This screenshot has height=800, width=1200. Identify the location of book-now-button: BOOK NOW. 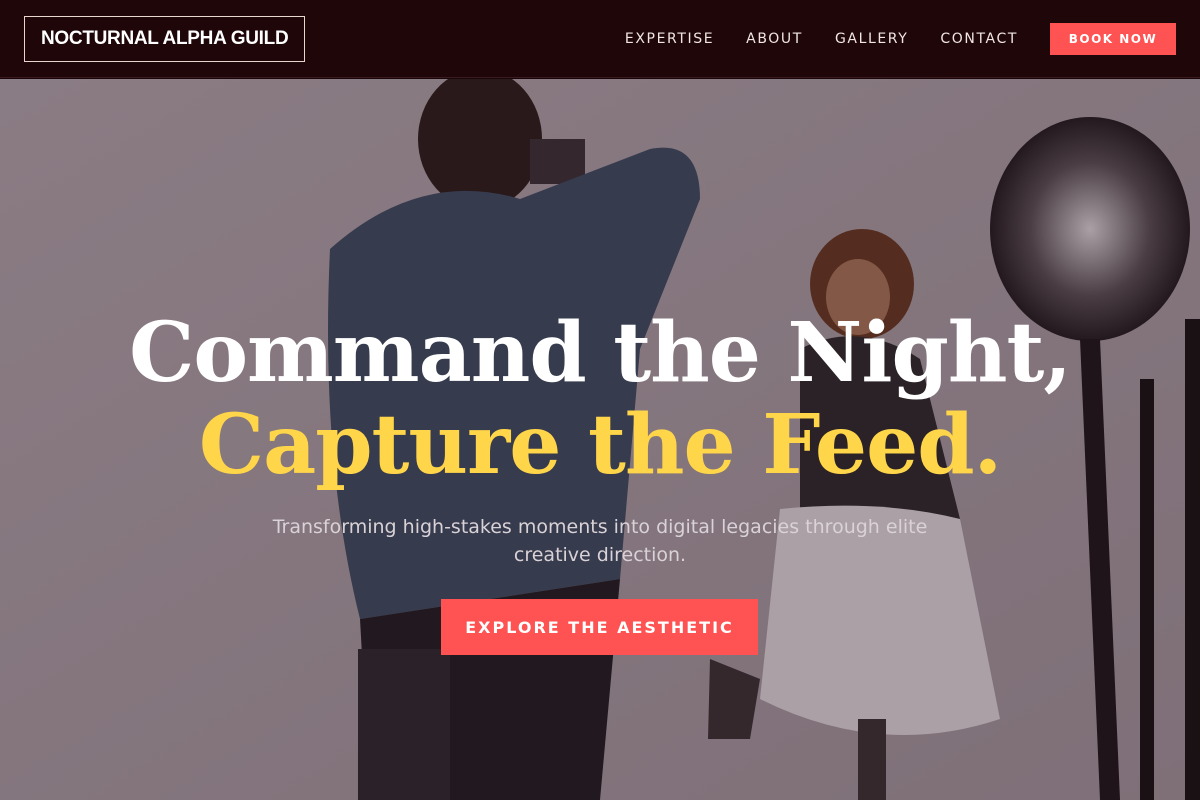
(1113, 38).